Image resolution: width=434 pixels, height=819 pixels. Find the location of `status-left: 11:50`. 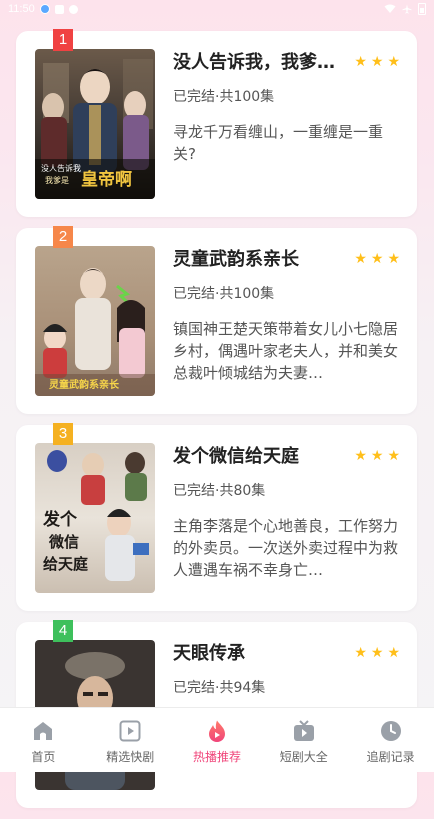

status-left: 11:50 is located at coordinates (43, 9).